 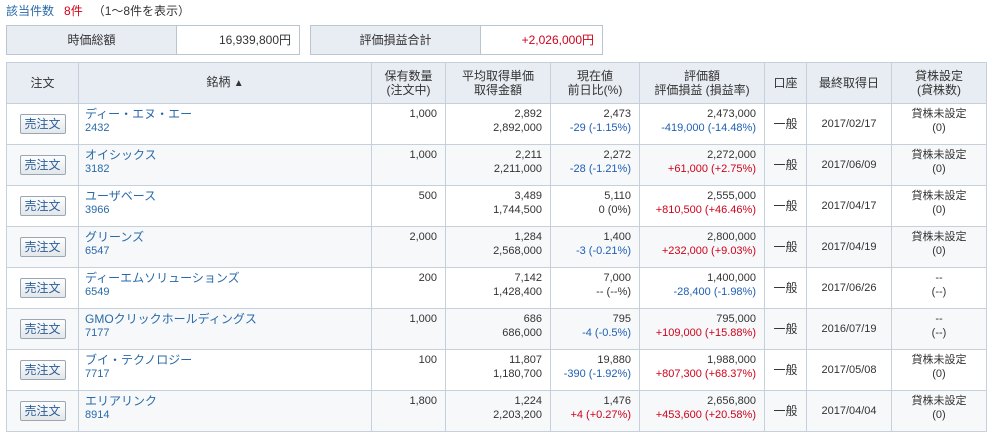 I want to click on stock-code: 2432, so click(x=228, y=128).